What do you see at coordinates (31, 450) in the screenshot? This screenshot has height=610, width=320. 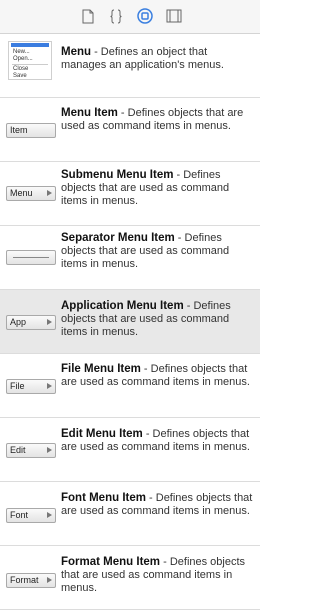 I see `item-thumbnail: Edit` at bounding box center [31, 450].